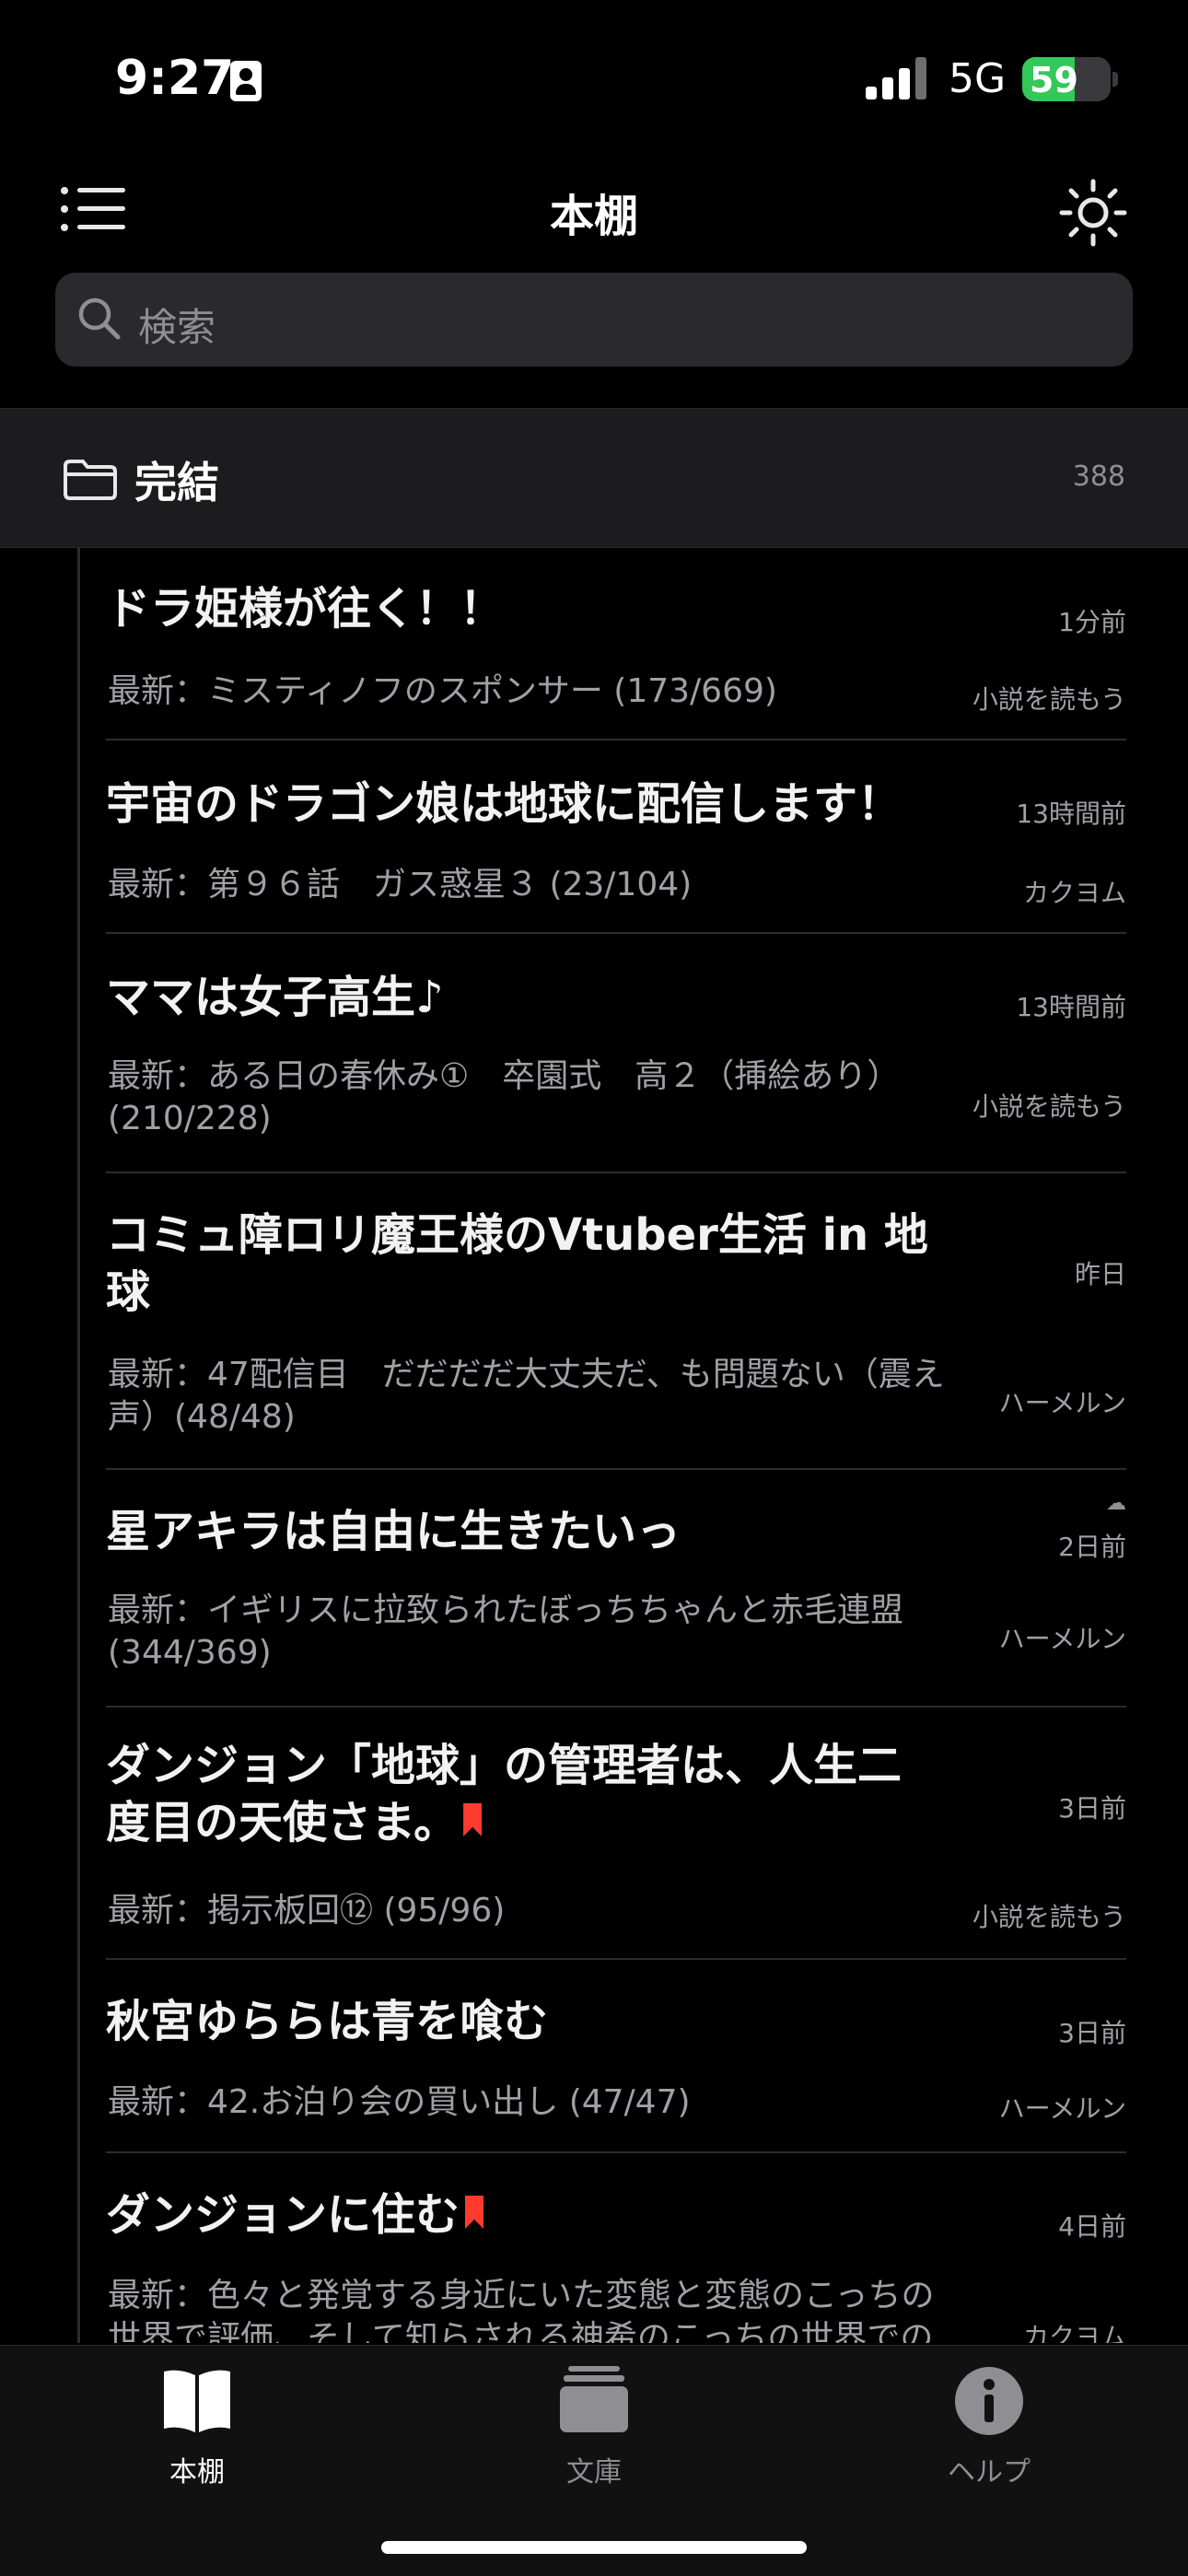  Describe the element at coordinates (177, 327) in the screenshot. I see `search-placeholder: 検索` at that location.